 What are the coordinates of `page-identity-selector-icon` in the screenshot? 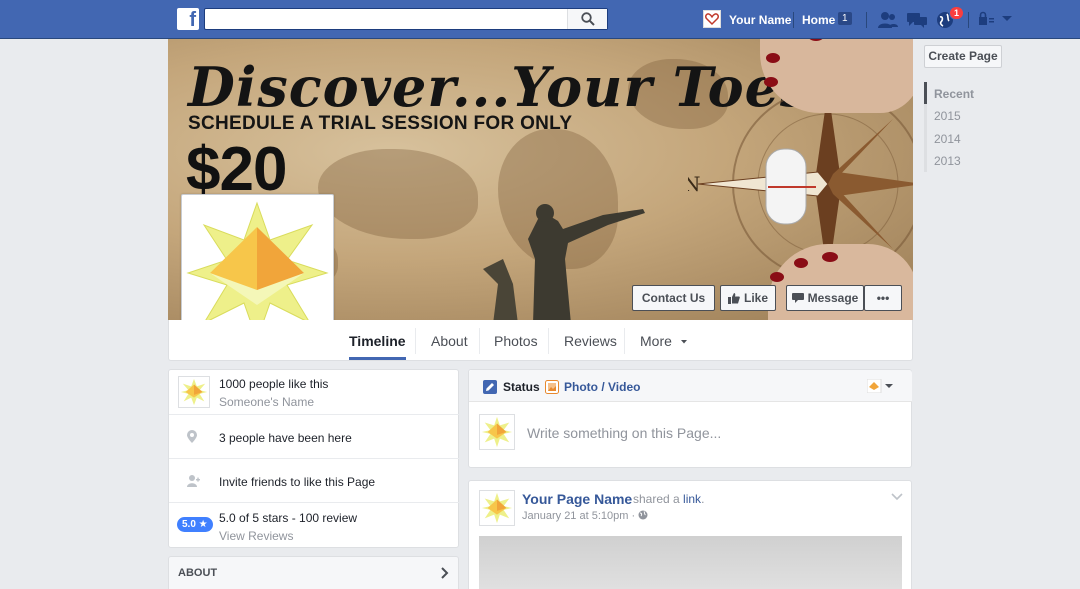 It's located at (881, 386).